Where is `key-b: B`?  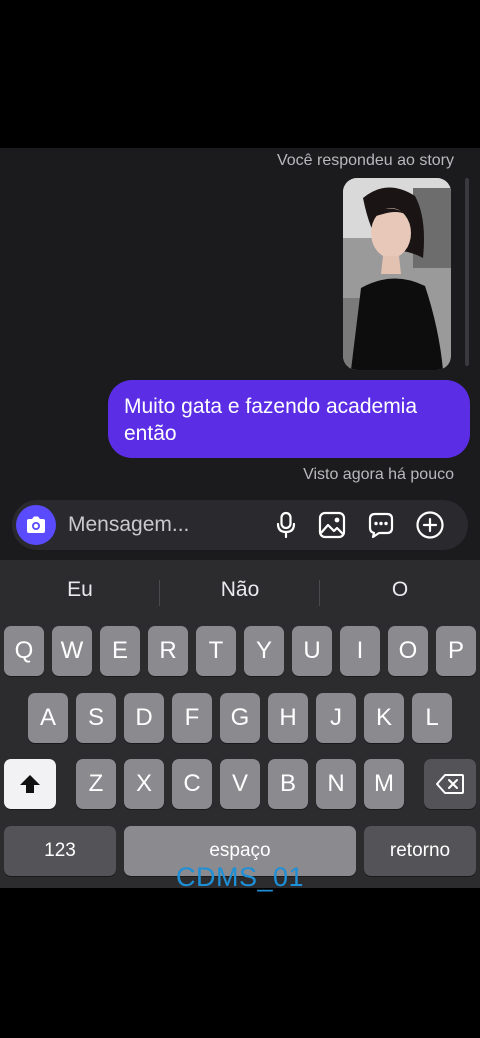
key-b: B is located at coordinates (288, 784).